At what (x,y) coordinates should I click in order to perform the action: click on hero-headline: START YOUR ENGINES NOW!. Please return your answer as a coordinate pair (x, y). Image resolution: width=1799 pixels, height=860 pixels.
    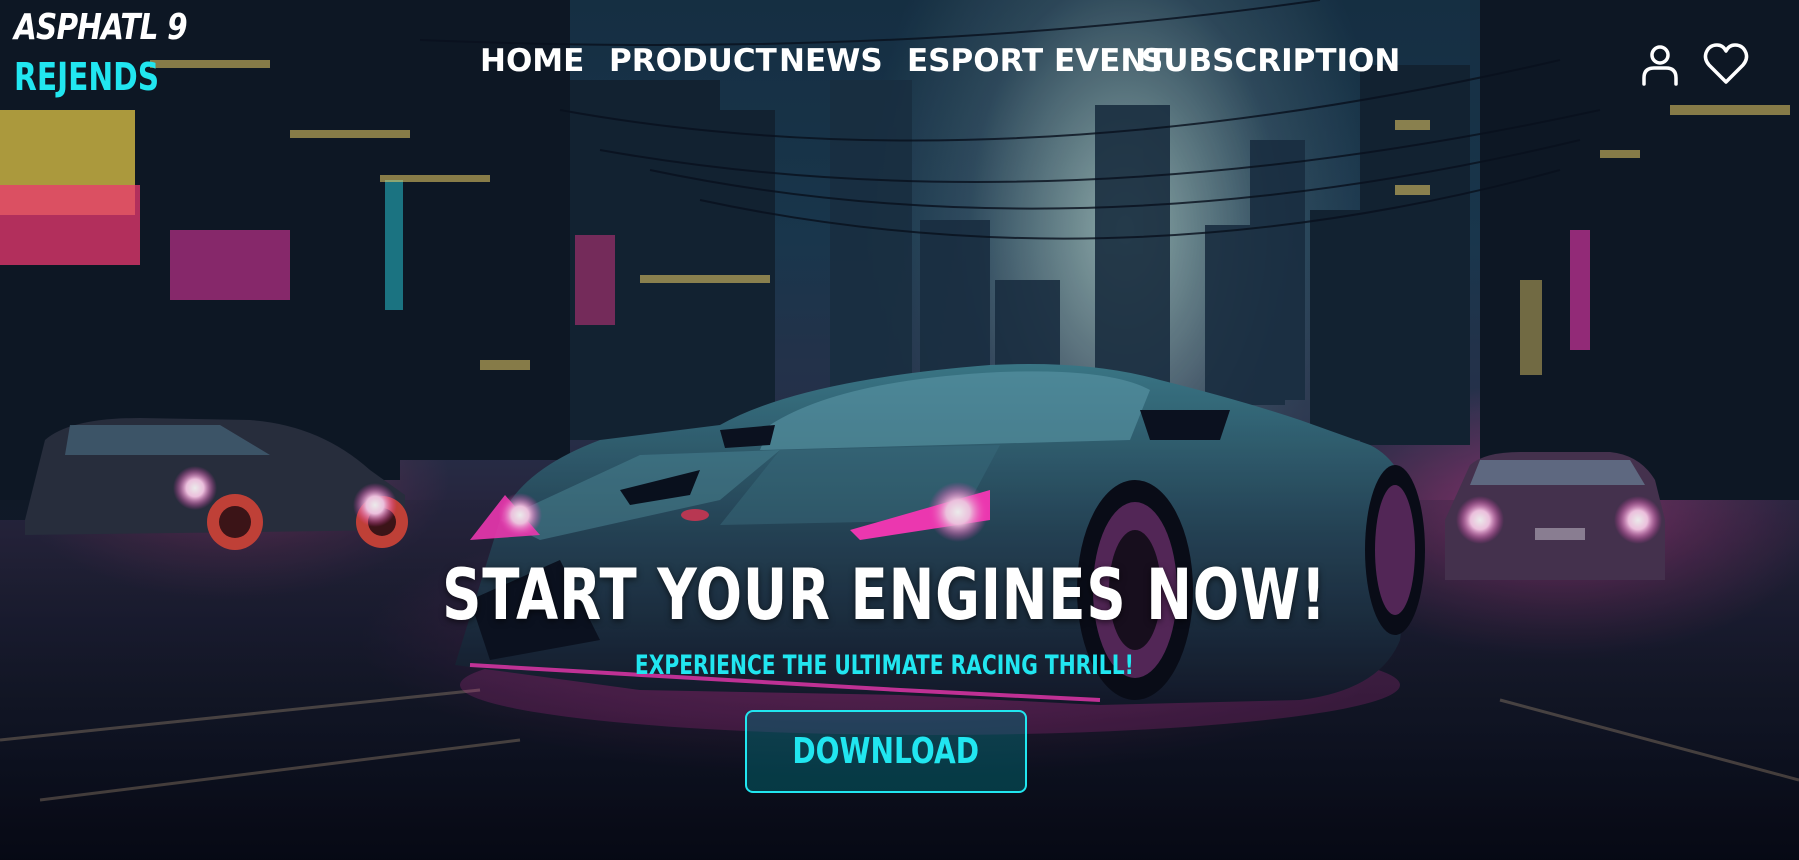
    Looking at the image, I should click on (884, 595).